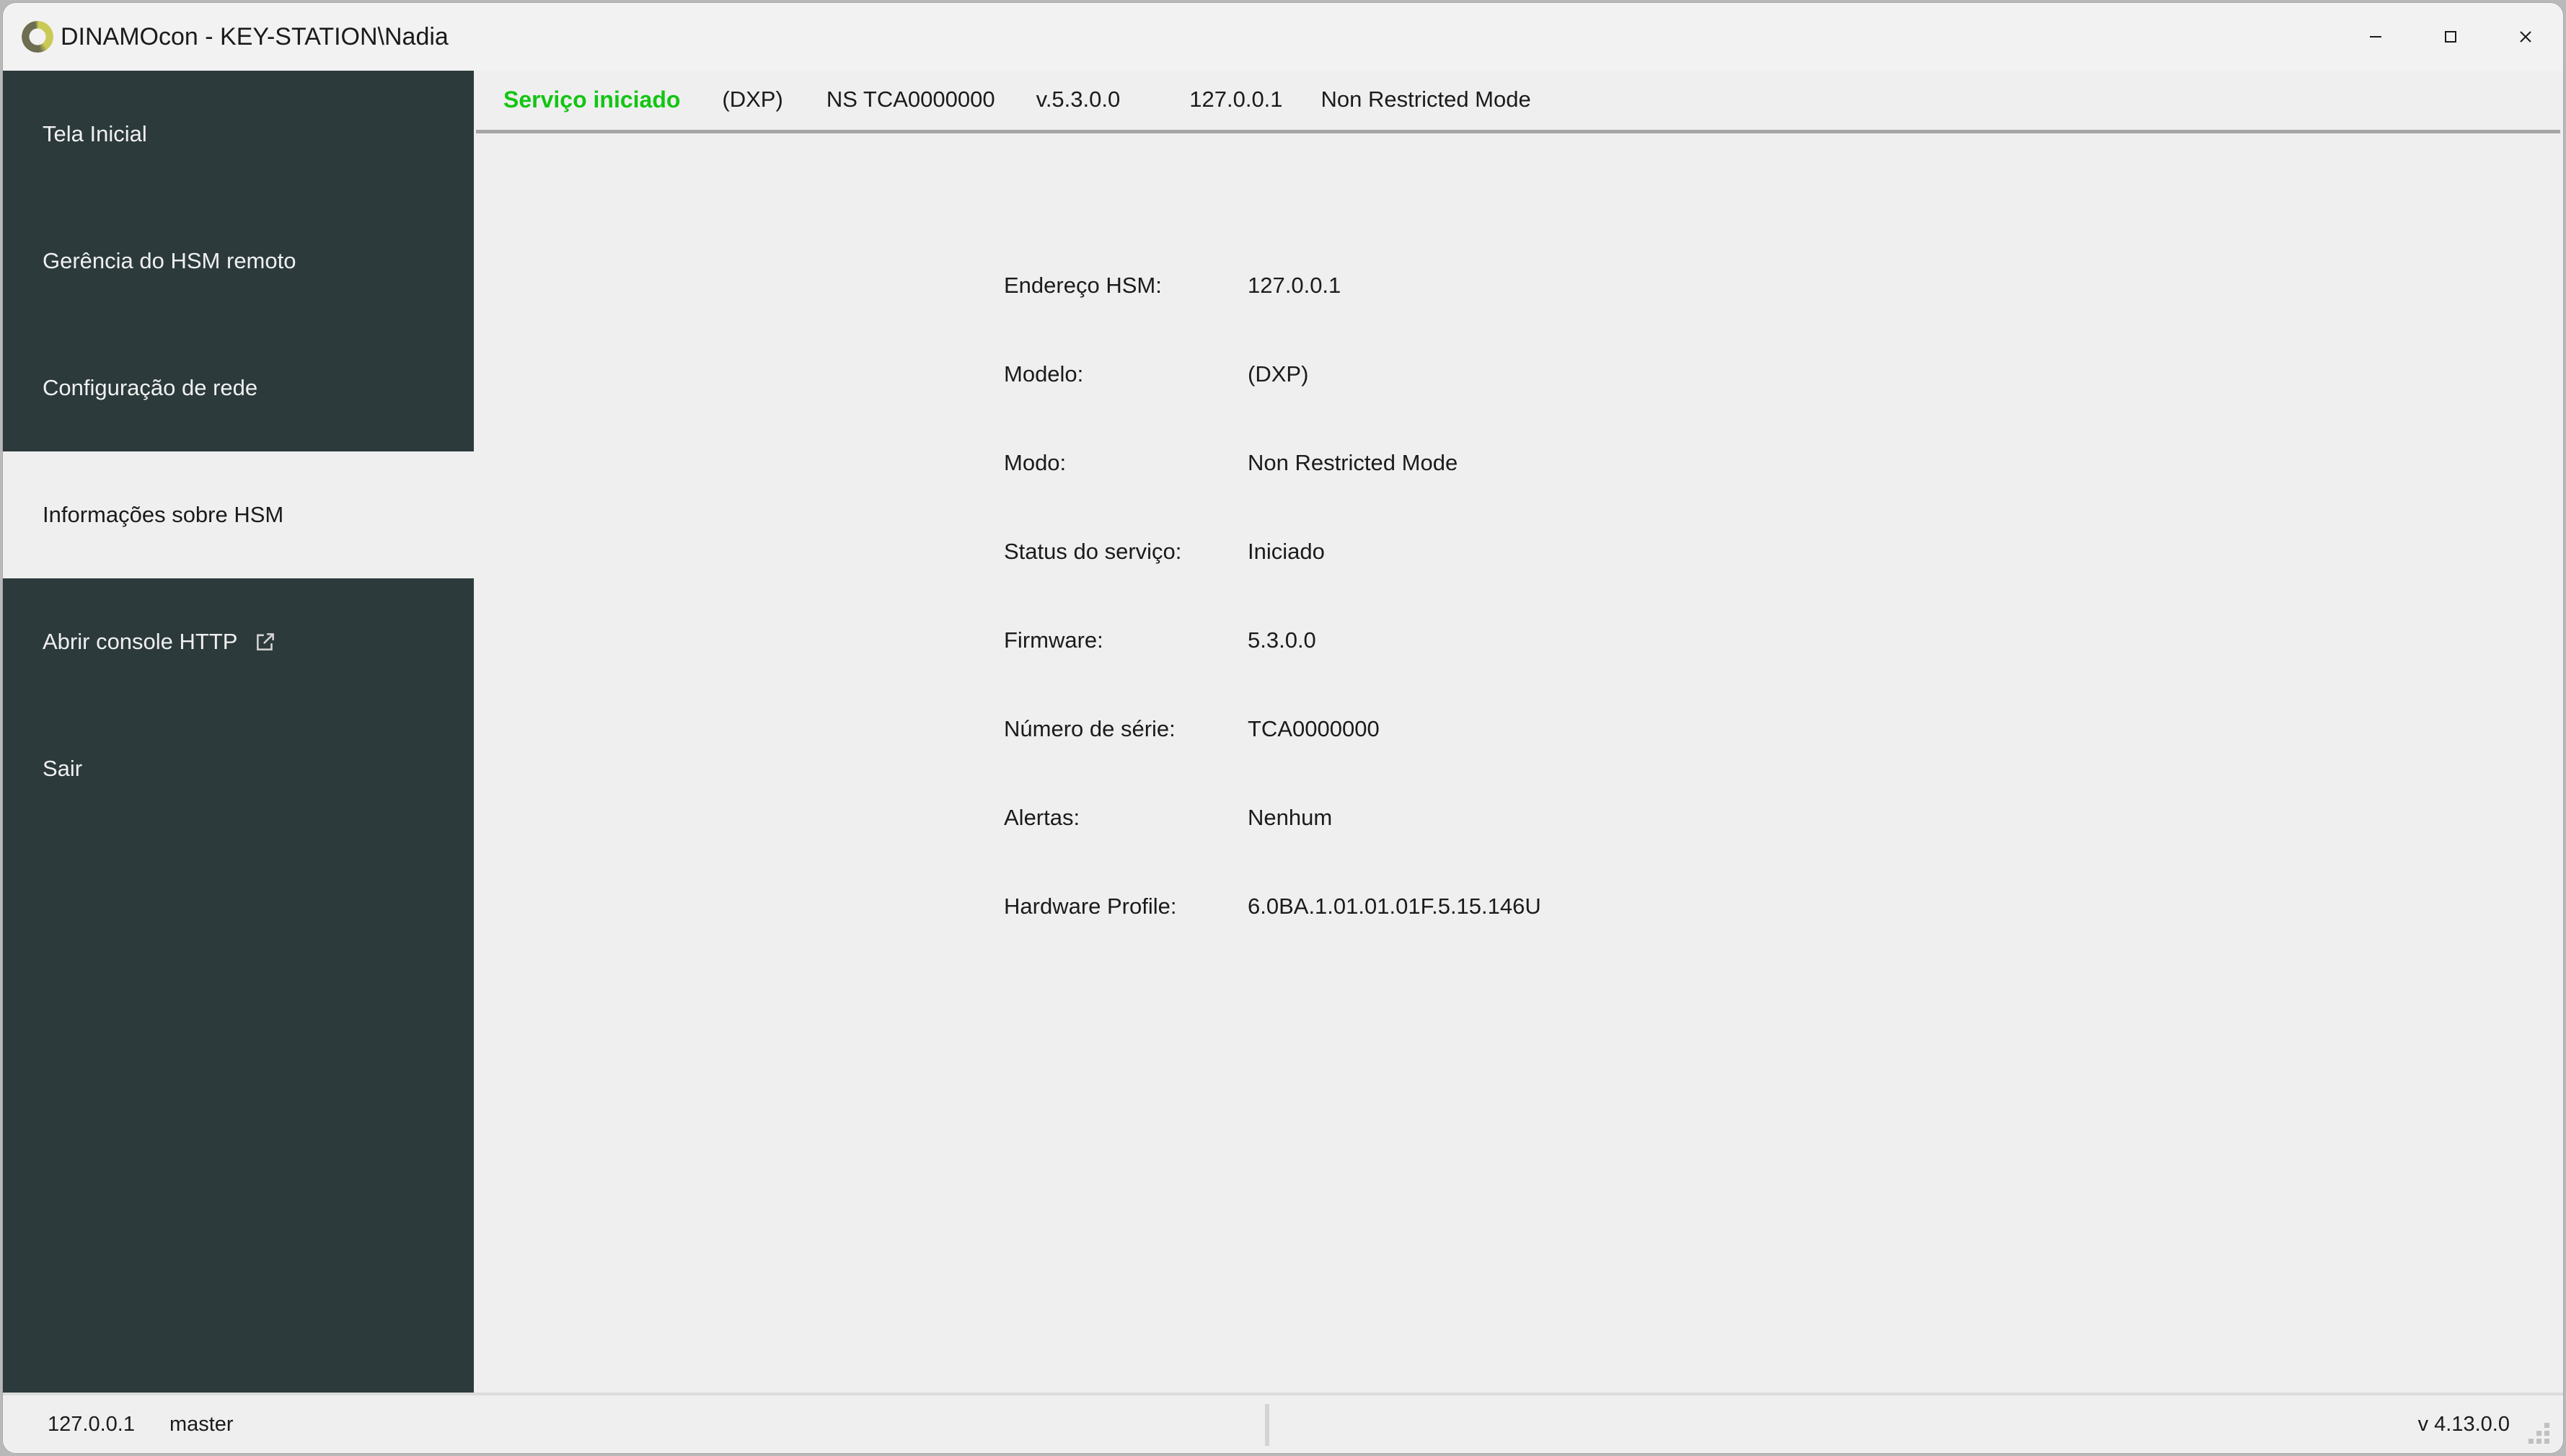 The image size is (2566, 1456). What do you see at coordinates (910, 99) in the screenshot?
I see `status-serial: NS TCA0000000` at bounding box center [910, 99].